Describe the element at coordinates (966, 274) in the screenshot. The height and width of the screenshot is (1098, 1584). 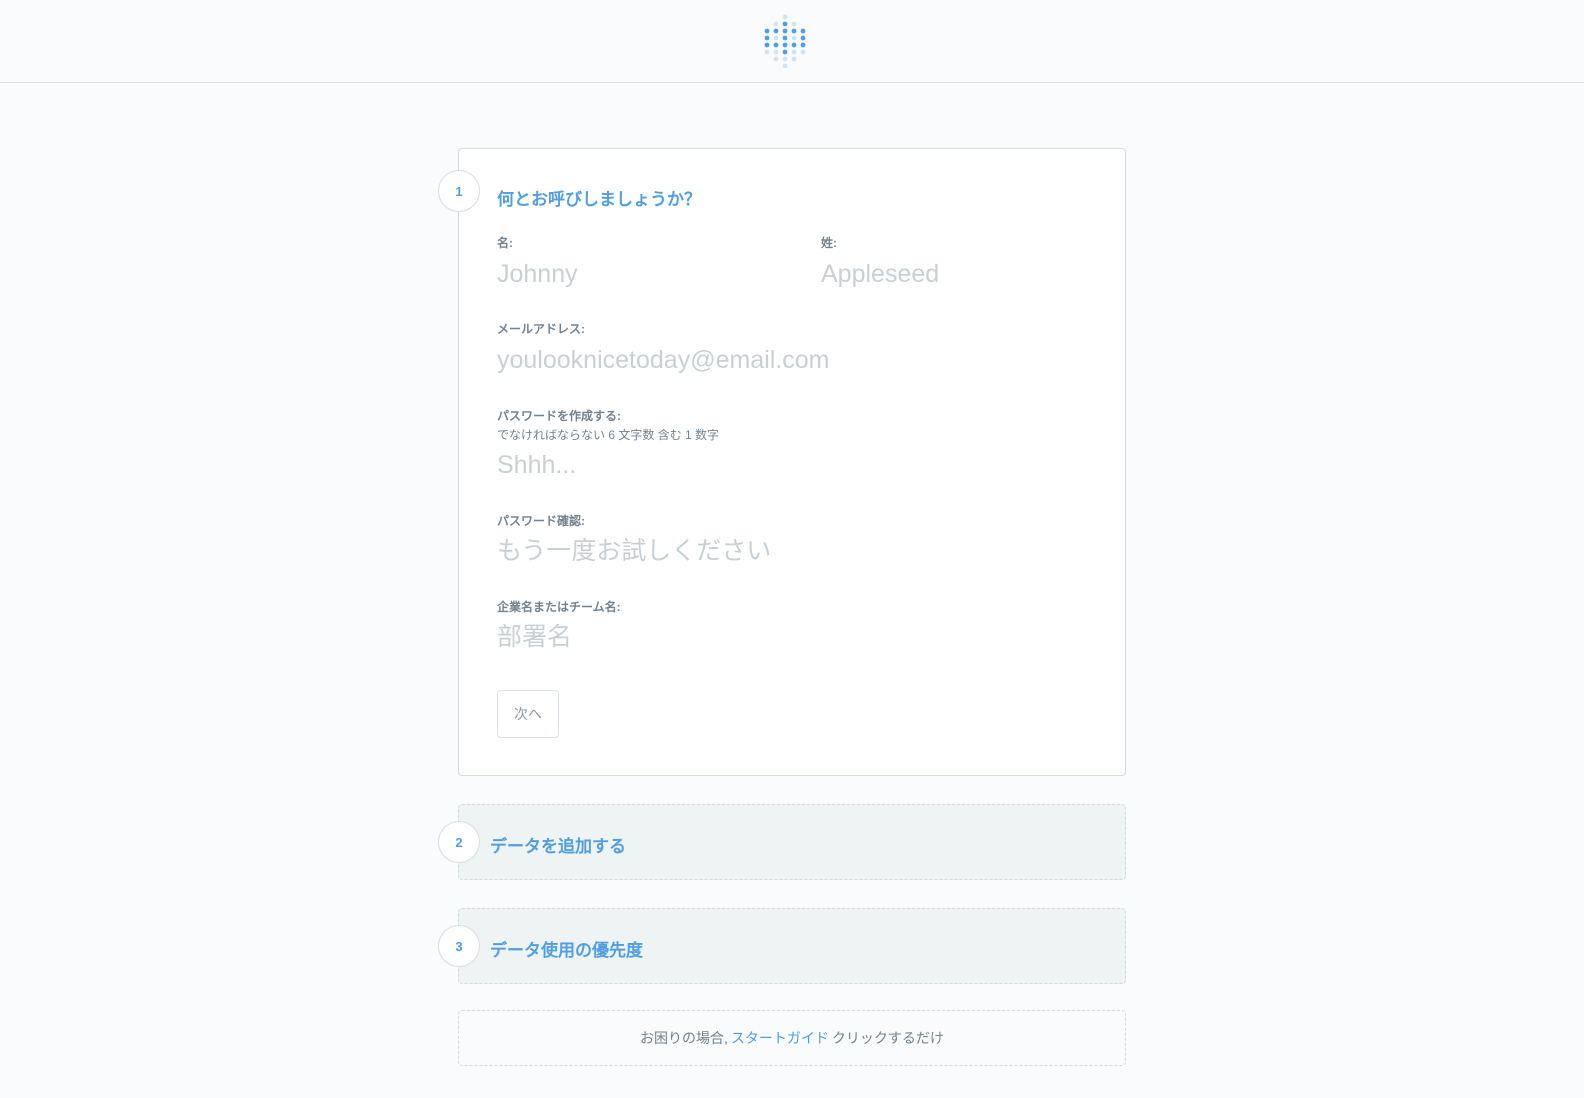
I see `last-name-input` at that location.